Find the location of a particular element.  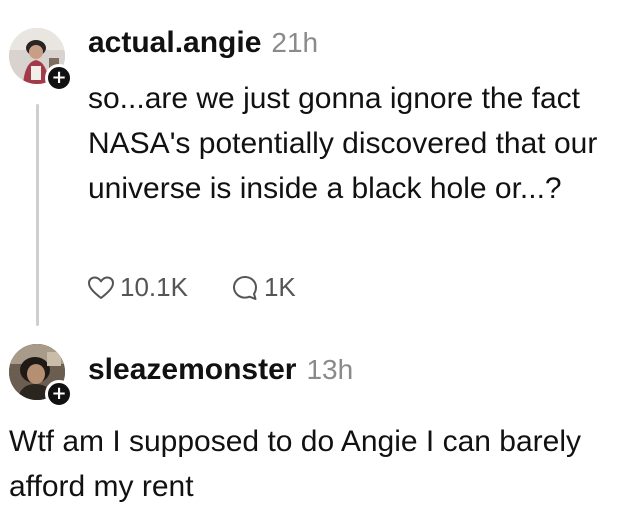

post-actions: 10.1K 1K is located at coordinates (192, 287).